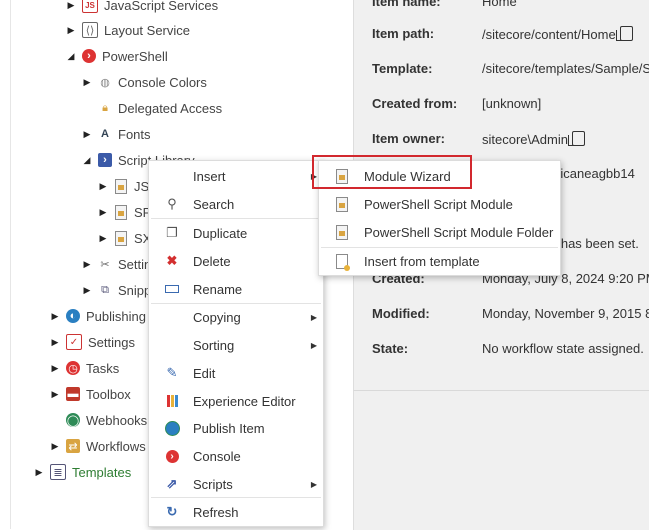 Image resolution: width=649 pixels, height=530 pixels. What do you see at coordinates (236, 484) in the screenshot?
I see `menu-item-scripts: ⇗ Scripts ▶` at bounding box center [236, 484].